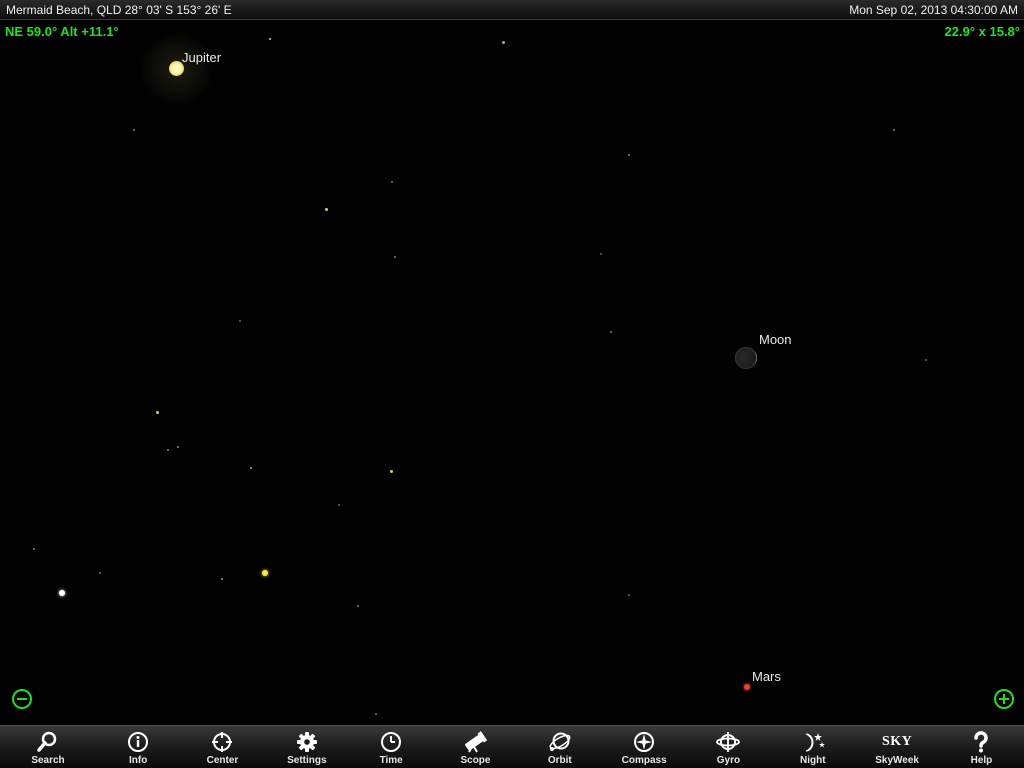 The width and height of the screenshot is (1024, 768). I want to click on toolbar-scope-button: Scope, so click(475, 747).